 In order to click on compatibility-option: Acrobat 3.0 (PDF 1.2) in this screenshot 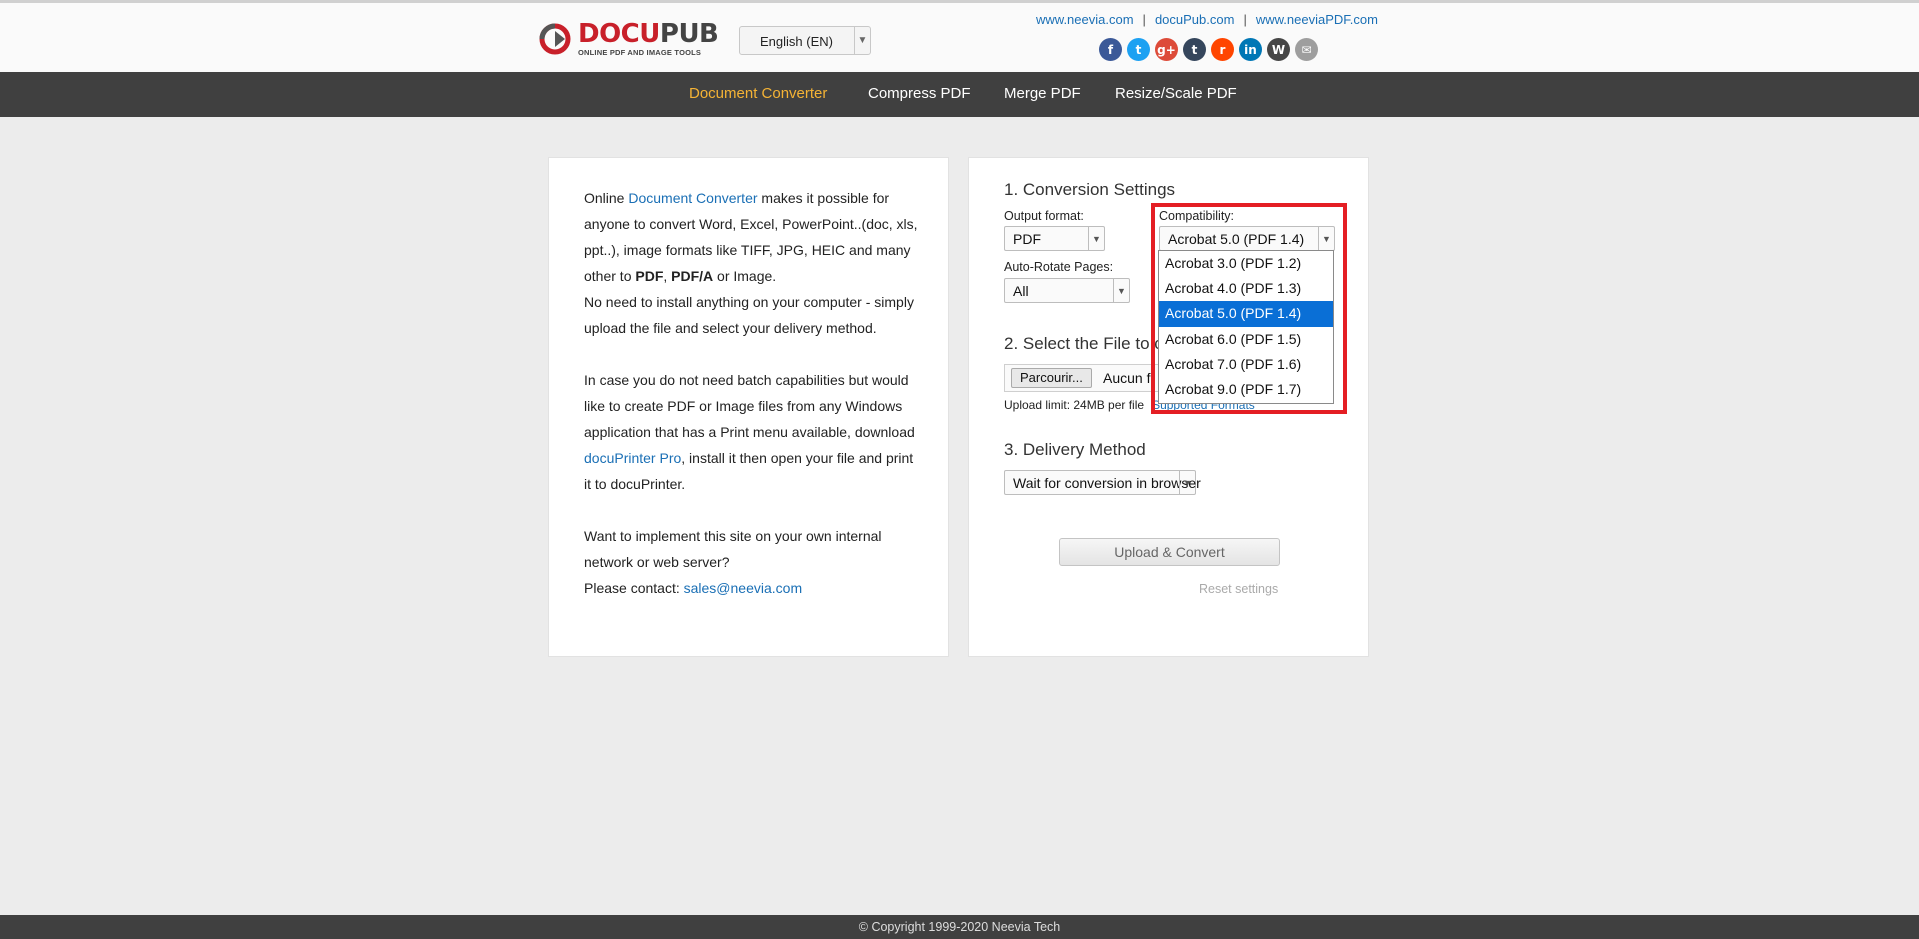, I will do `click(1246, 263)`.